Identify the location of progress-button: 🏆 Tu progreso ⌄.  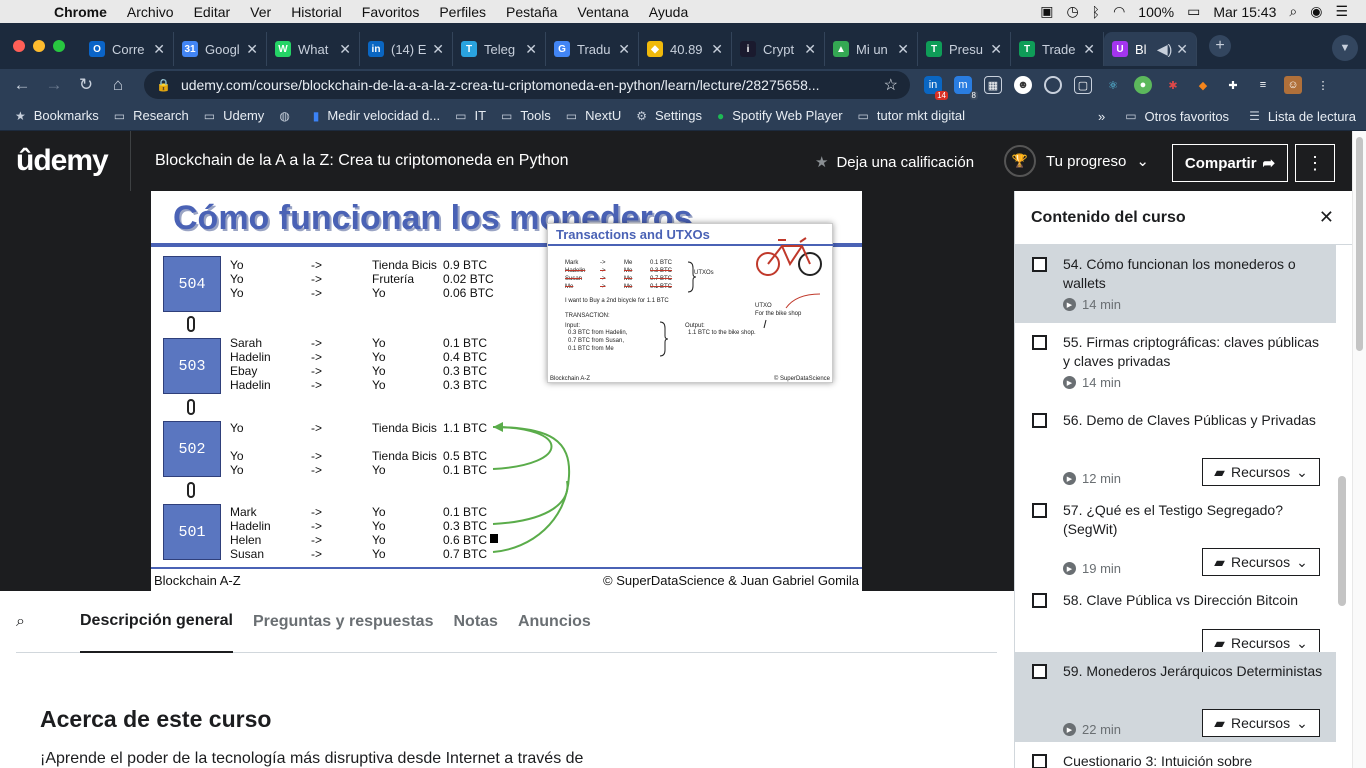
(1076, 161).